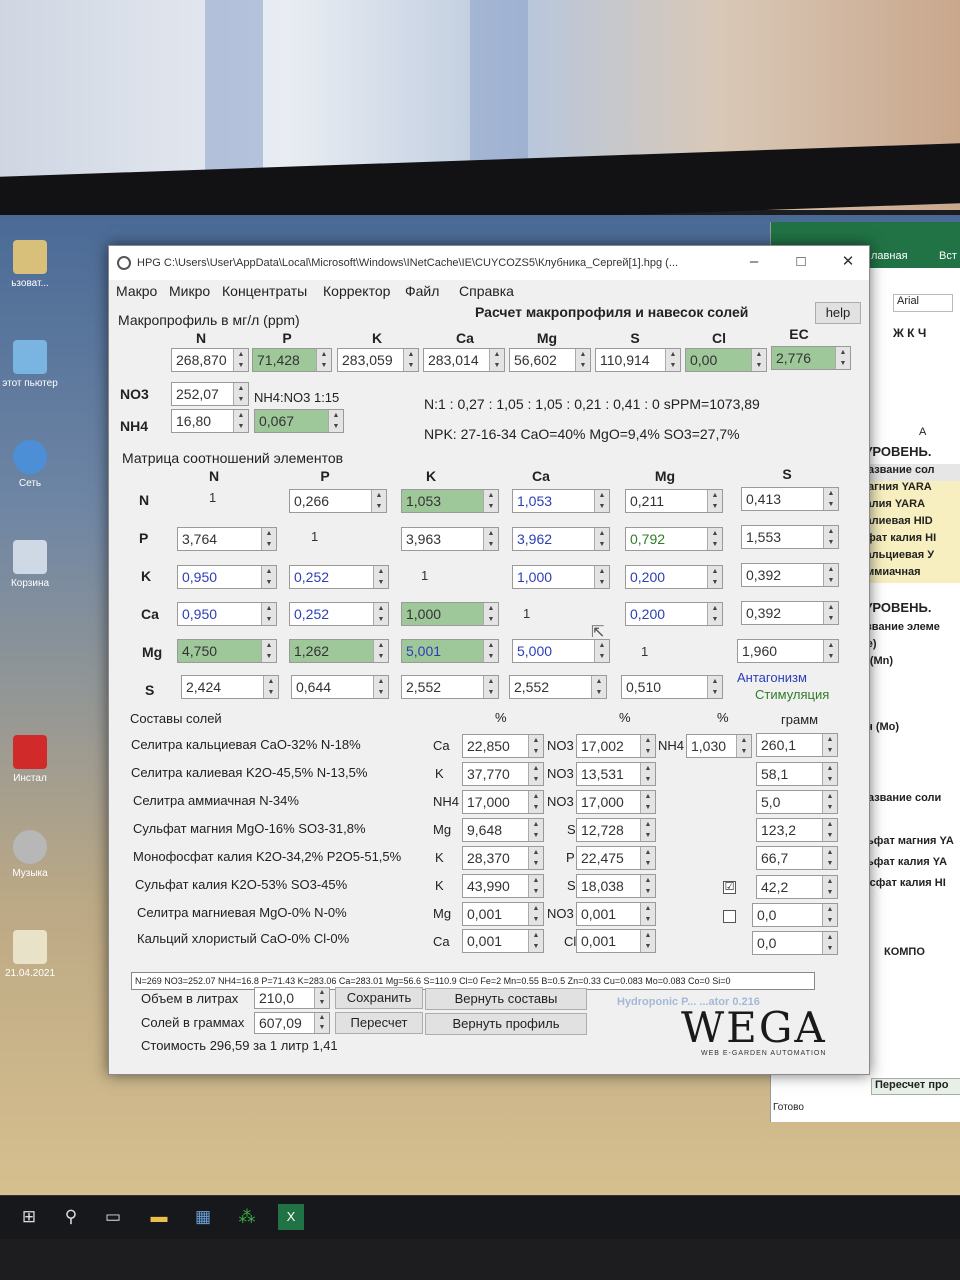 The height and width of the screenshot is (1280, 960). I want to click on excel-cell: ц (Mn), so click(908, 663).